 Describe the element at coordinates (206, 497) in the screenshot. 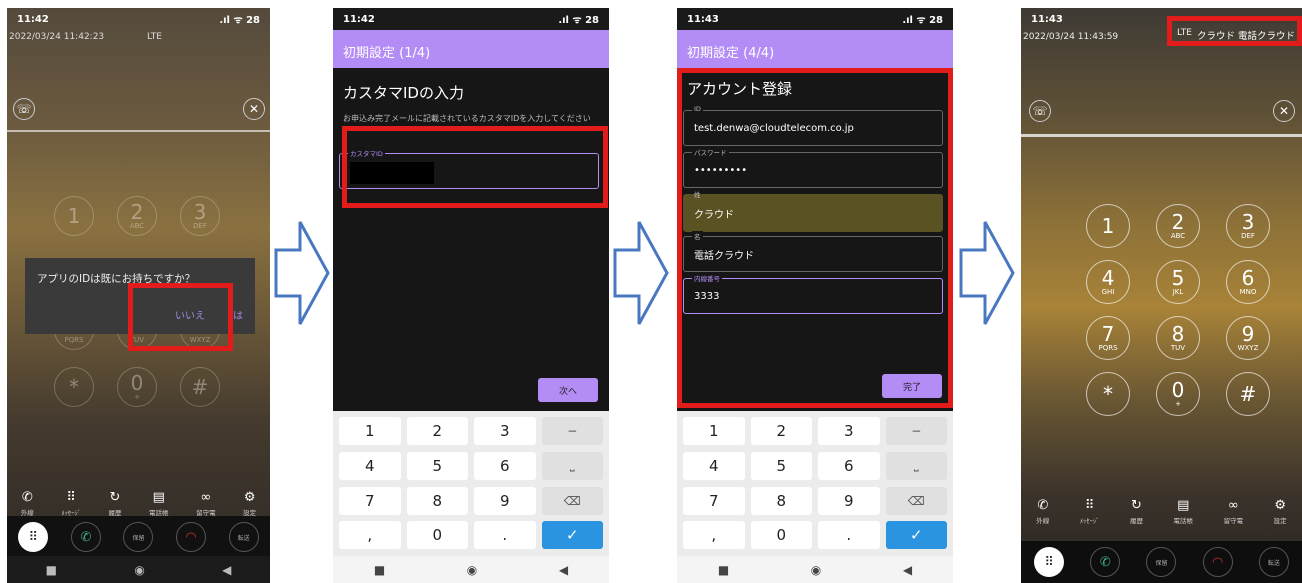

I see `toolbar-icon: ∞` at that location.